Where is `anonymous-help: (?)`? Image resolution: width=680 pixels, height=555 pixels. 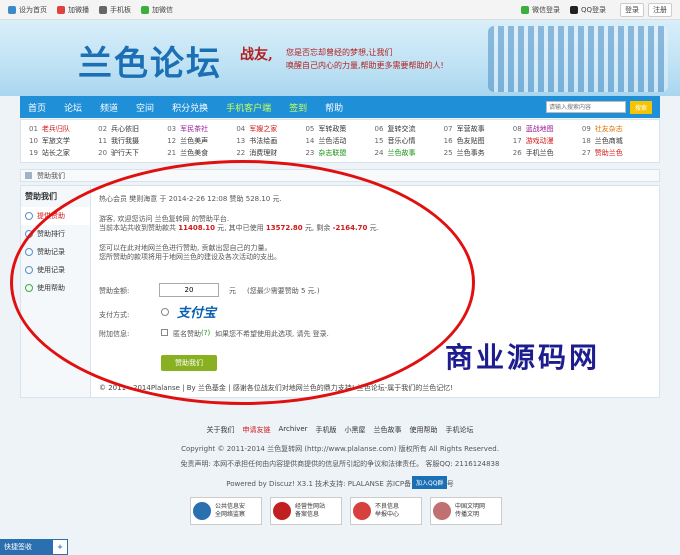 anonymous-help: (?) is located at coordinates (205, 333).